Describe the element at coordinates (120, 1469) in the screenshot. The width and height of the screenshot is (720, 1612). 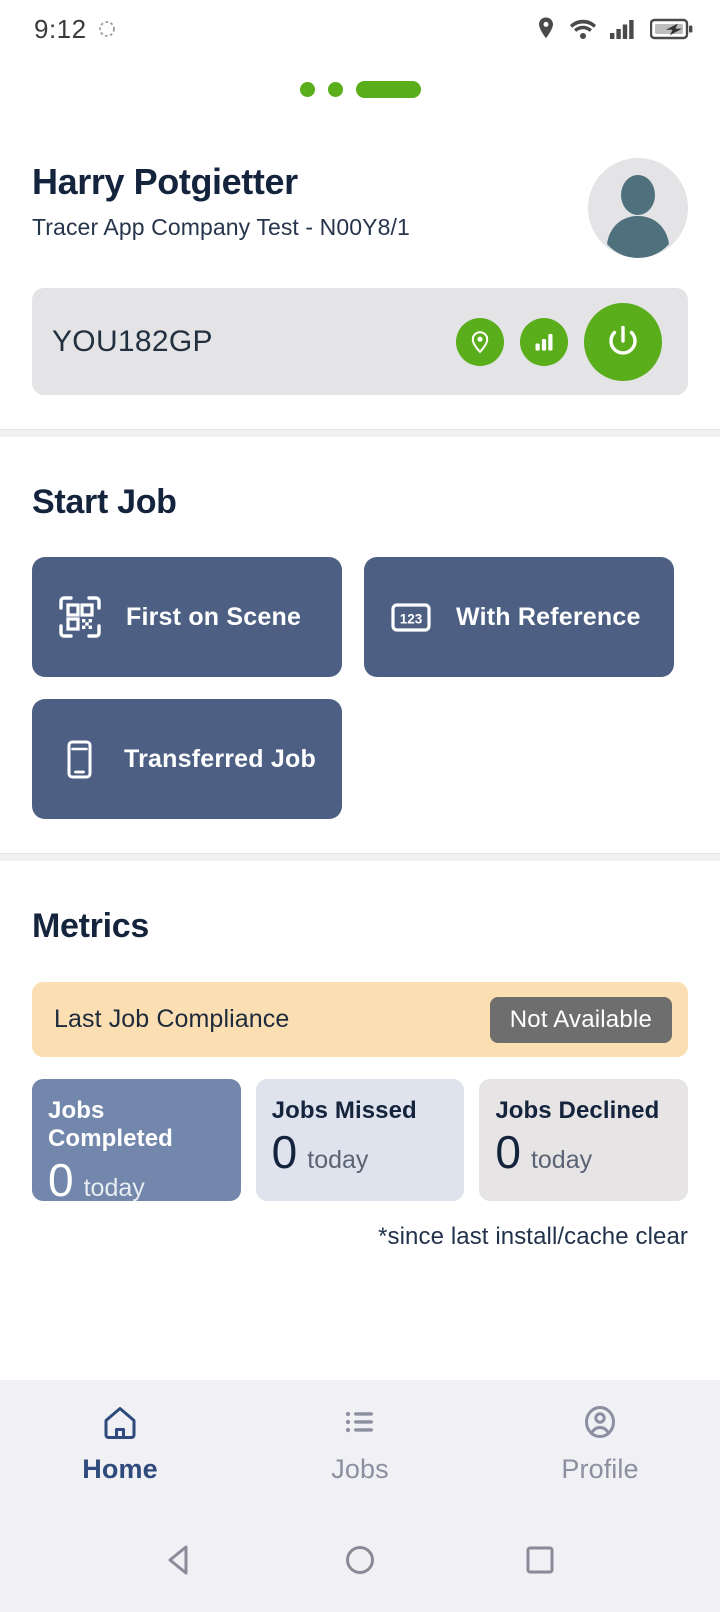
I see `tab-home-label: Home` at that location.